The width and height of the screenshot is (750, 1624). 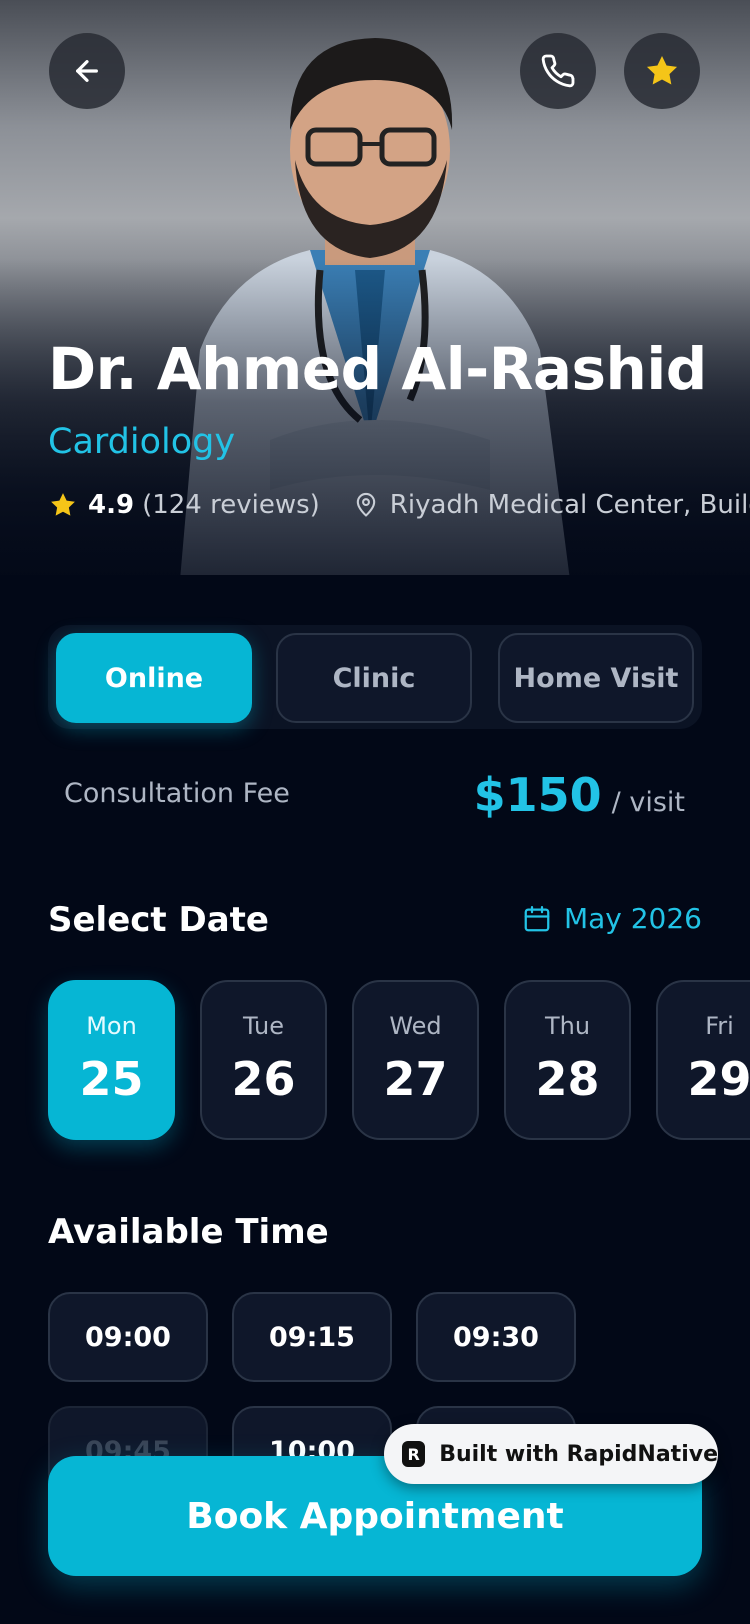 I want to click on date-card-thu: Thu 28, so click(x=567, y=1060).